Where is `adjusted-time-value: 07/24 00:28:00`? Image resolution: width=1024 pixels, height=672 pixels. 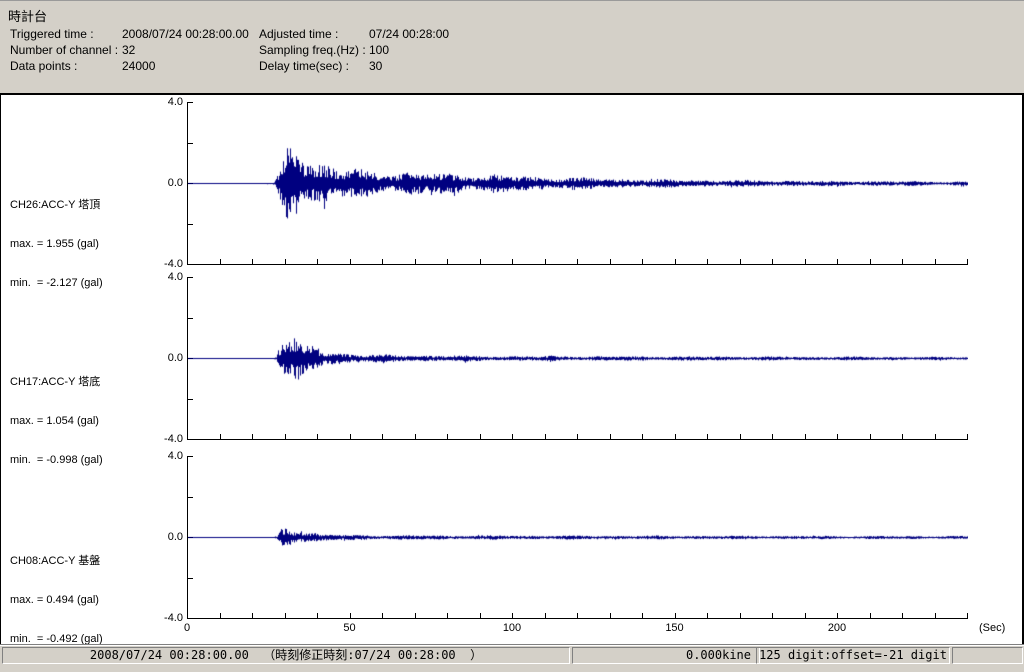 adjusted-time-value: 07/24 00:28:00 is located at coordinates (409, 34).